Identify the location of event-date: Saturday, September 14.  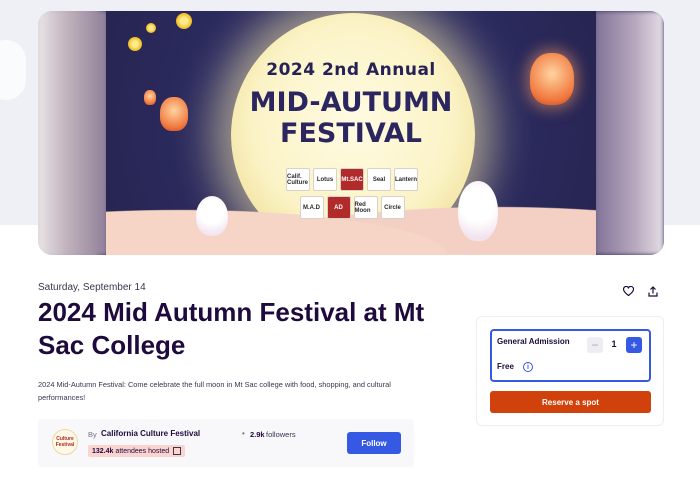
(92, 287).